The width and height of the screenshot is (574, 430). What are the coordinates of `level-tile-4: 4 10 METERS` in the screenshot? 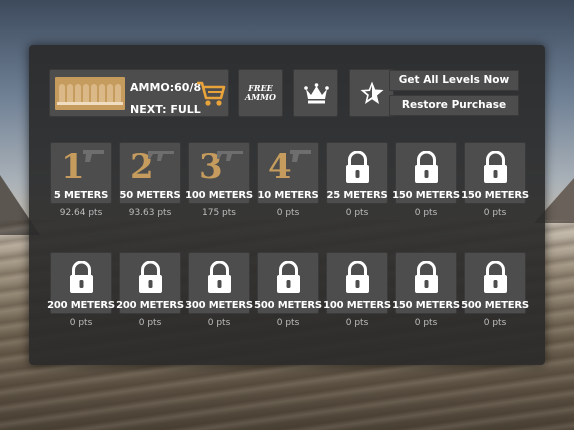 It's located at (288, 173).